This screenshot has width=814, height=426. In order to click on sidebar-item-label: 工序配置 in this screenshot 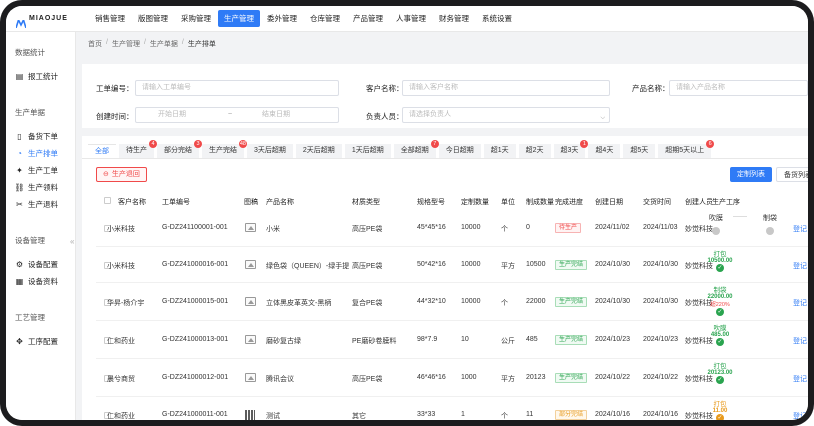, I will do `click(43, 341)`.